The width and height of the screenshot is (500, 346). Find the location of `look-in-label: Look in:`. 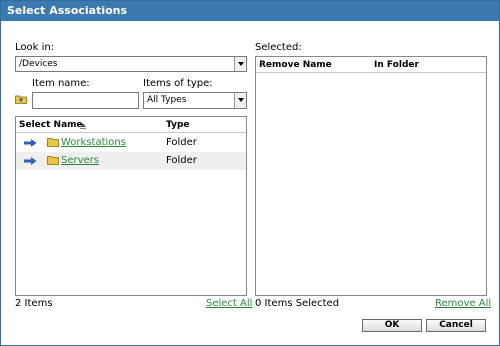

look-in-label: Look in: is located at coordinates (35, 47).